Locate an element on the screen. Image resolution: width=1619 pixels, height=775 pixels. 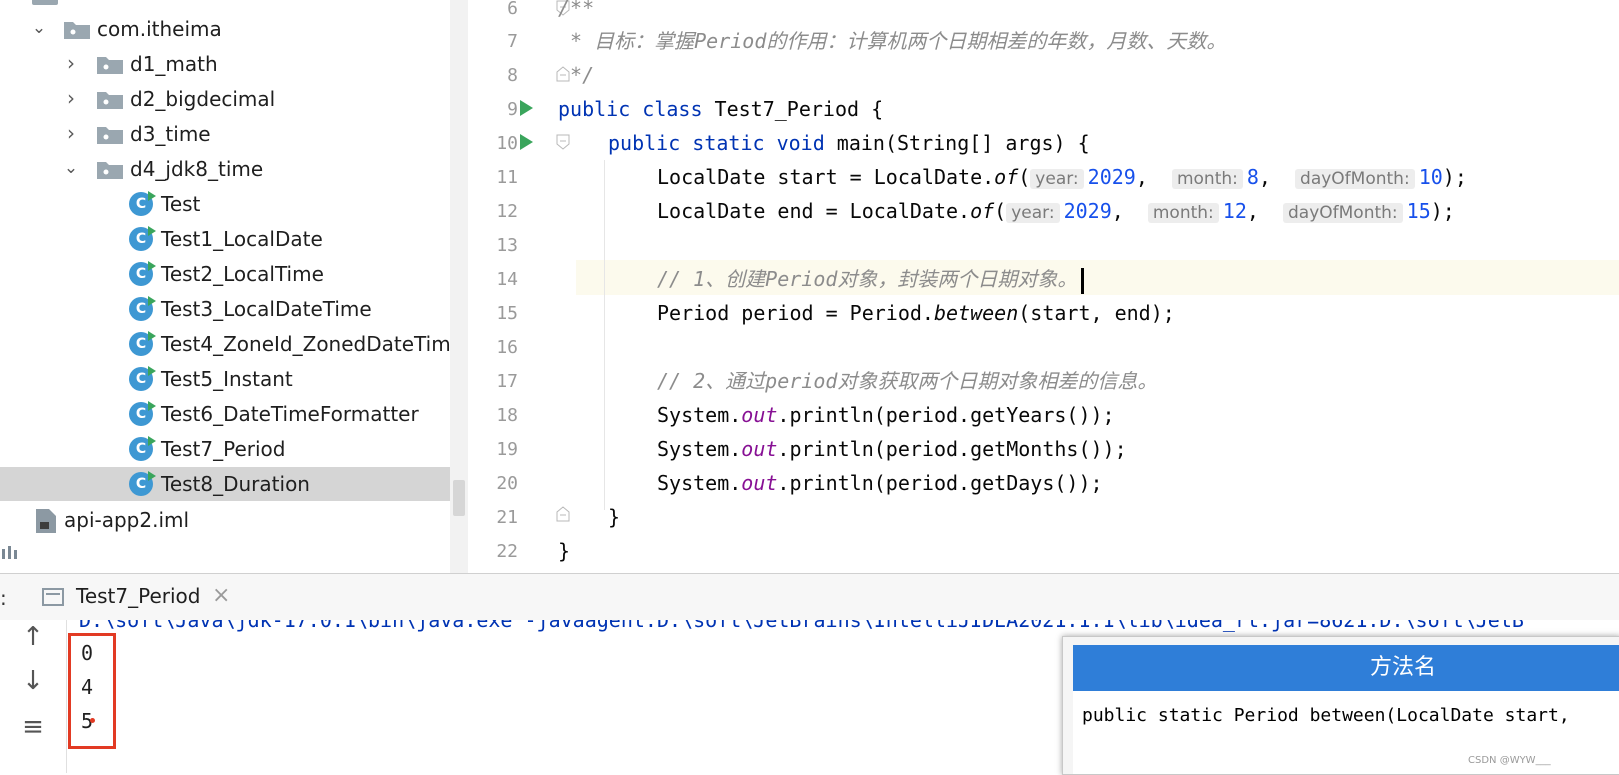
tree-row-test7: C Test7_Period is located at coordinates (225, 449).